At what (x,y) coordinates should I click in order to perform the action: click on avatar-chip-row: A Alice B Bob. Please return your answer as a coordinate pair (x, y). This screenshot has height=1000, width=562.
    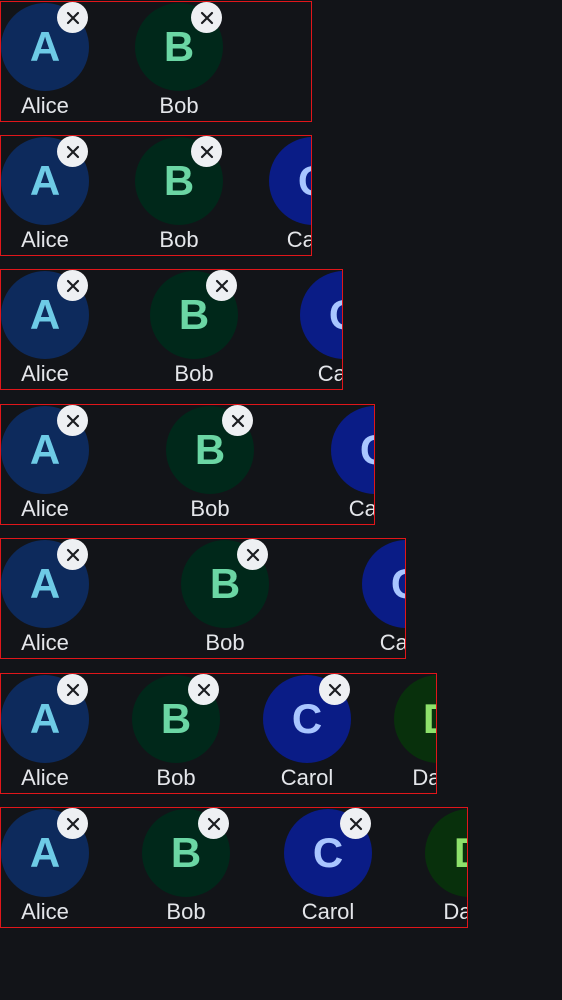
    Looking at the image, I should click on (156, 61).